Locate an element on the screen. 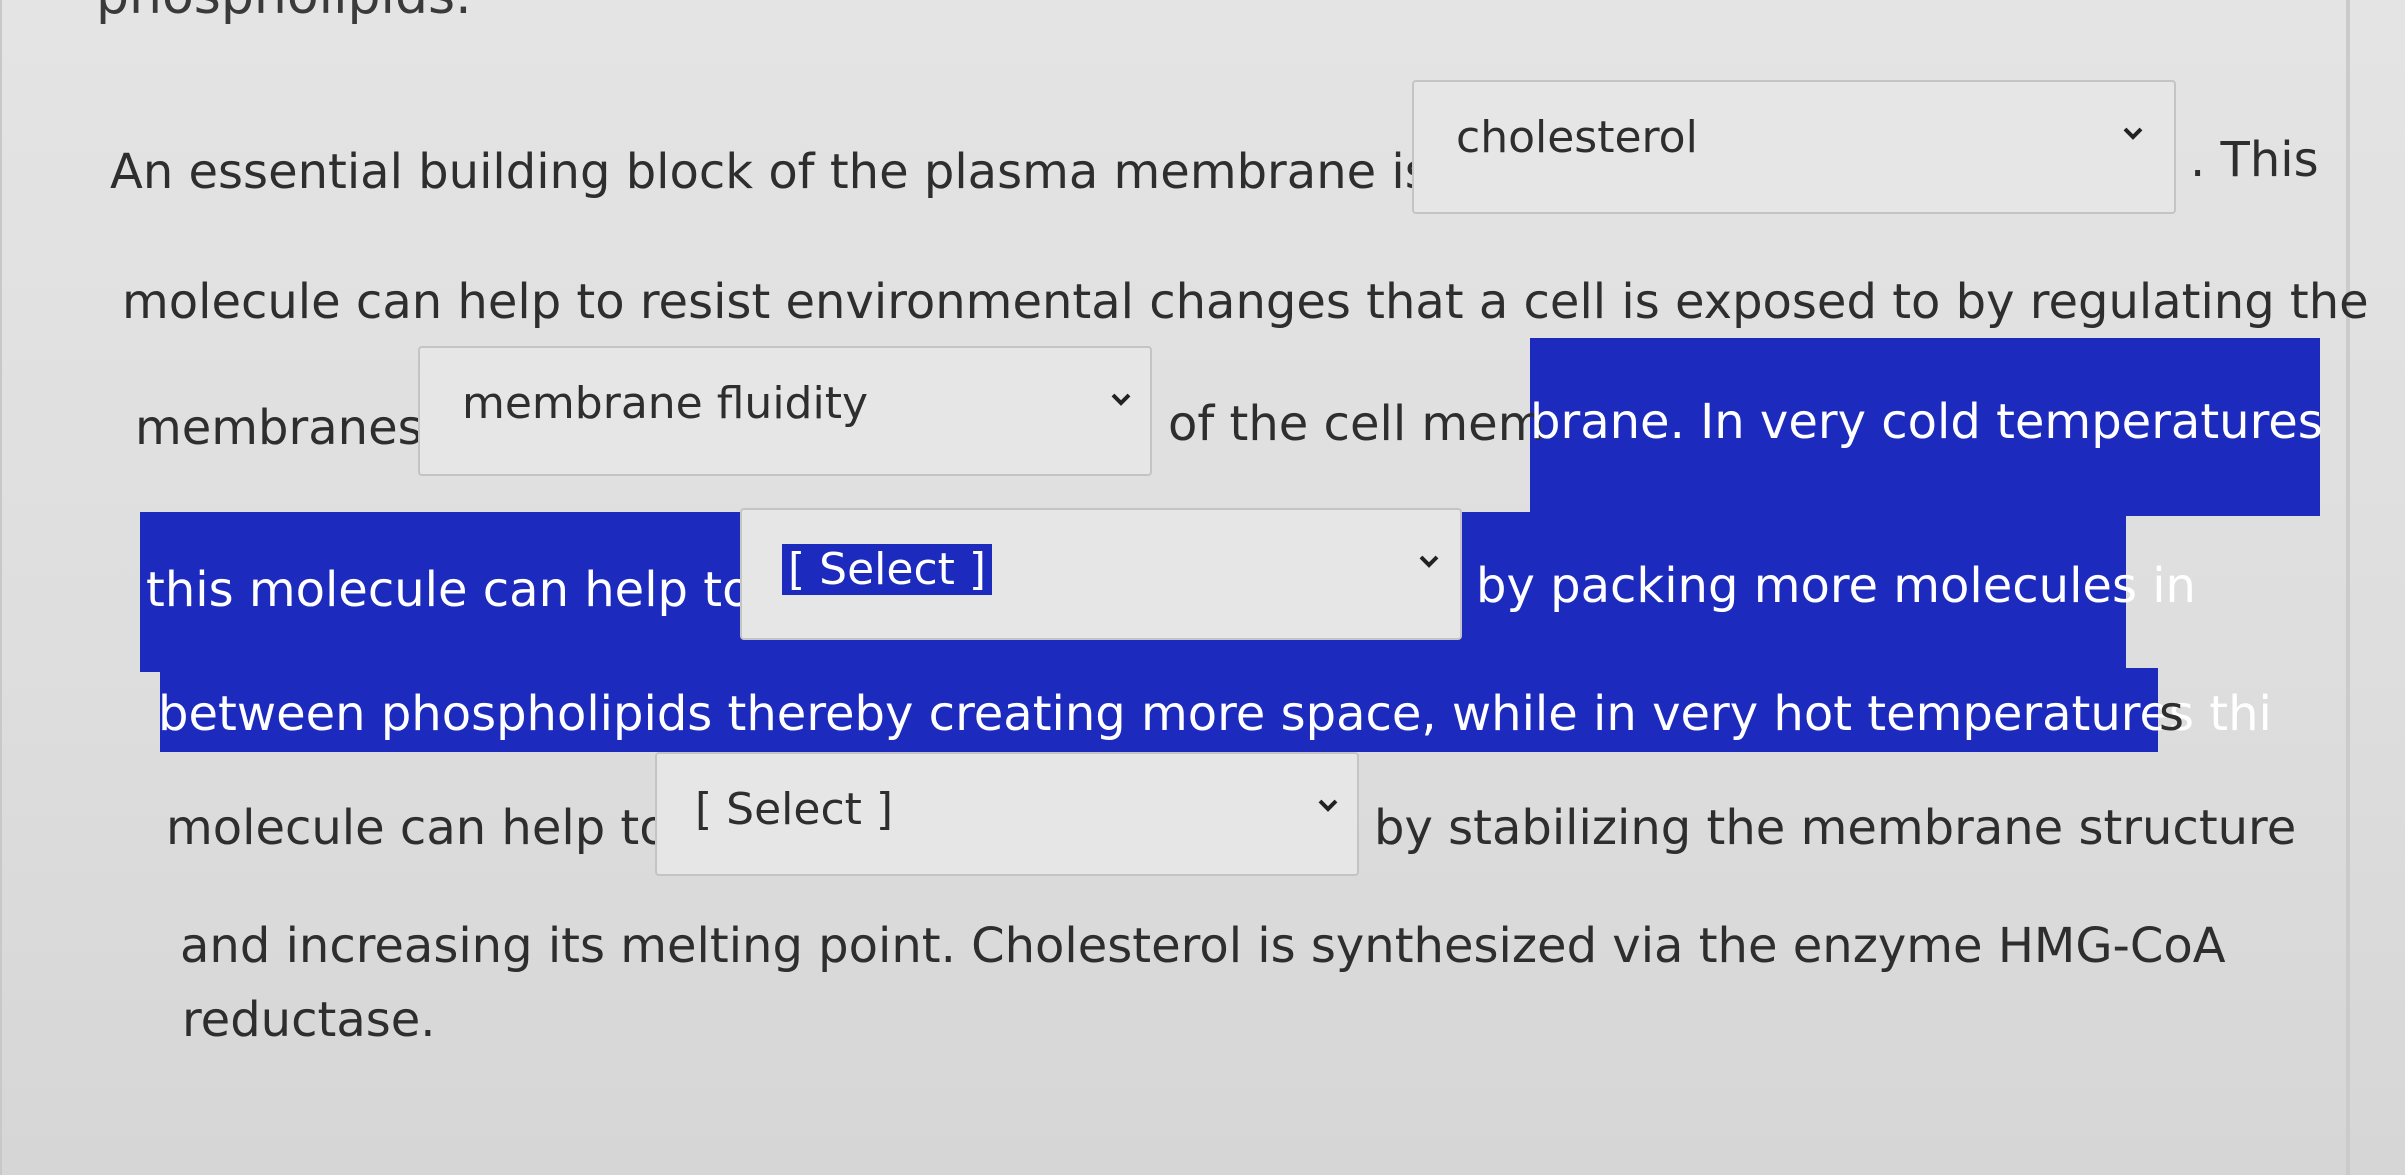  dropdown-3-selected-text: [ Select ] is located at coordinates (887, 569).